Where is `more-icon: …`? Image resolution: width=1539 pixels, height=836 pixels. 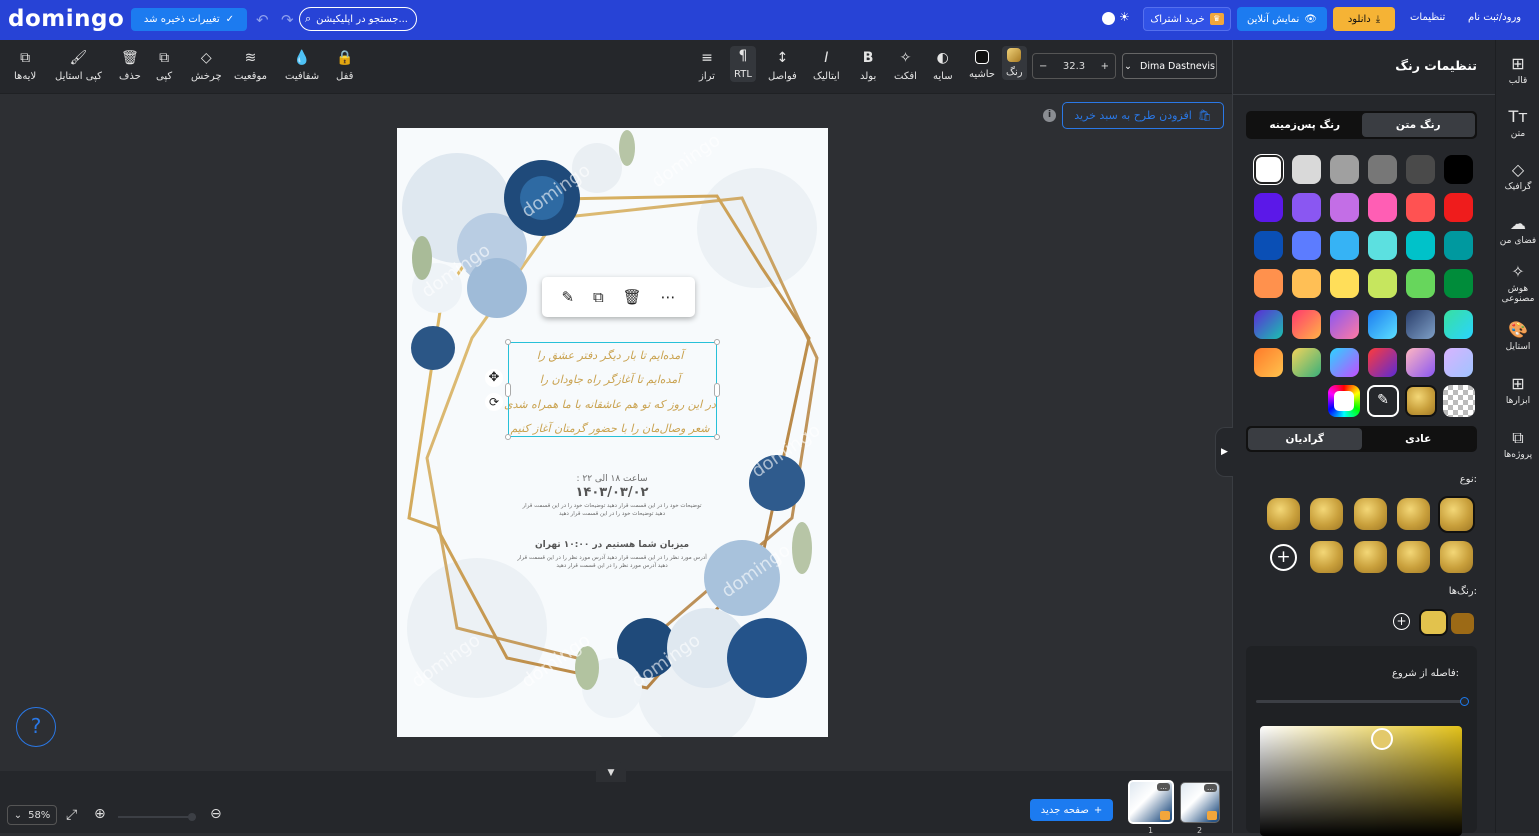 more-icon: … is located at coordinates (1210, 788).